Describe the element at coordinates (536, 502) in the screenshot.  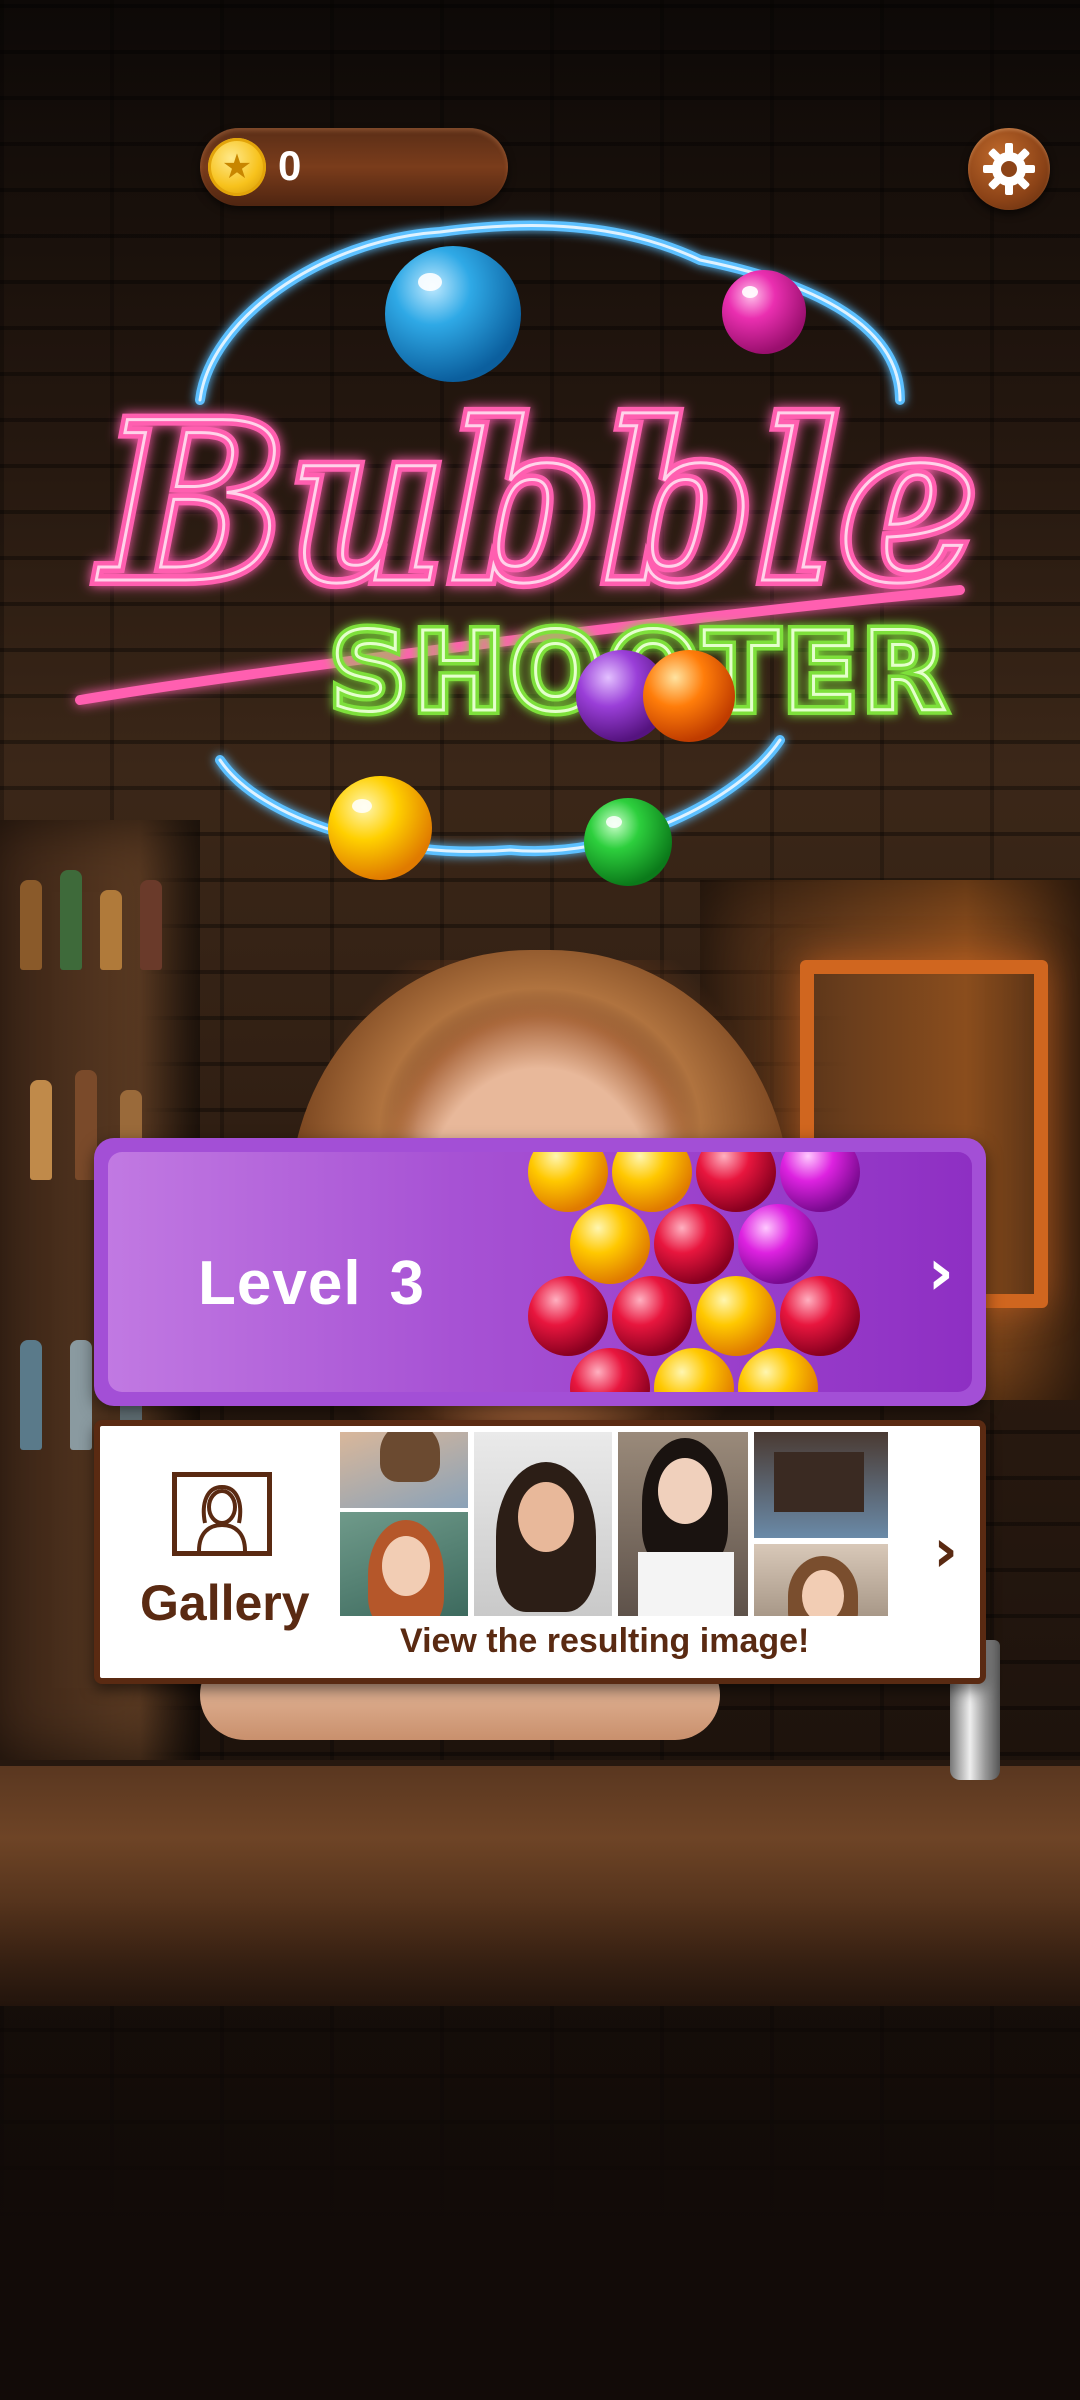
I see `svg-text: Bubble` at that location.